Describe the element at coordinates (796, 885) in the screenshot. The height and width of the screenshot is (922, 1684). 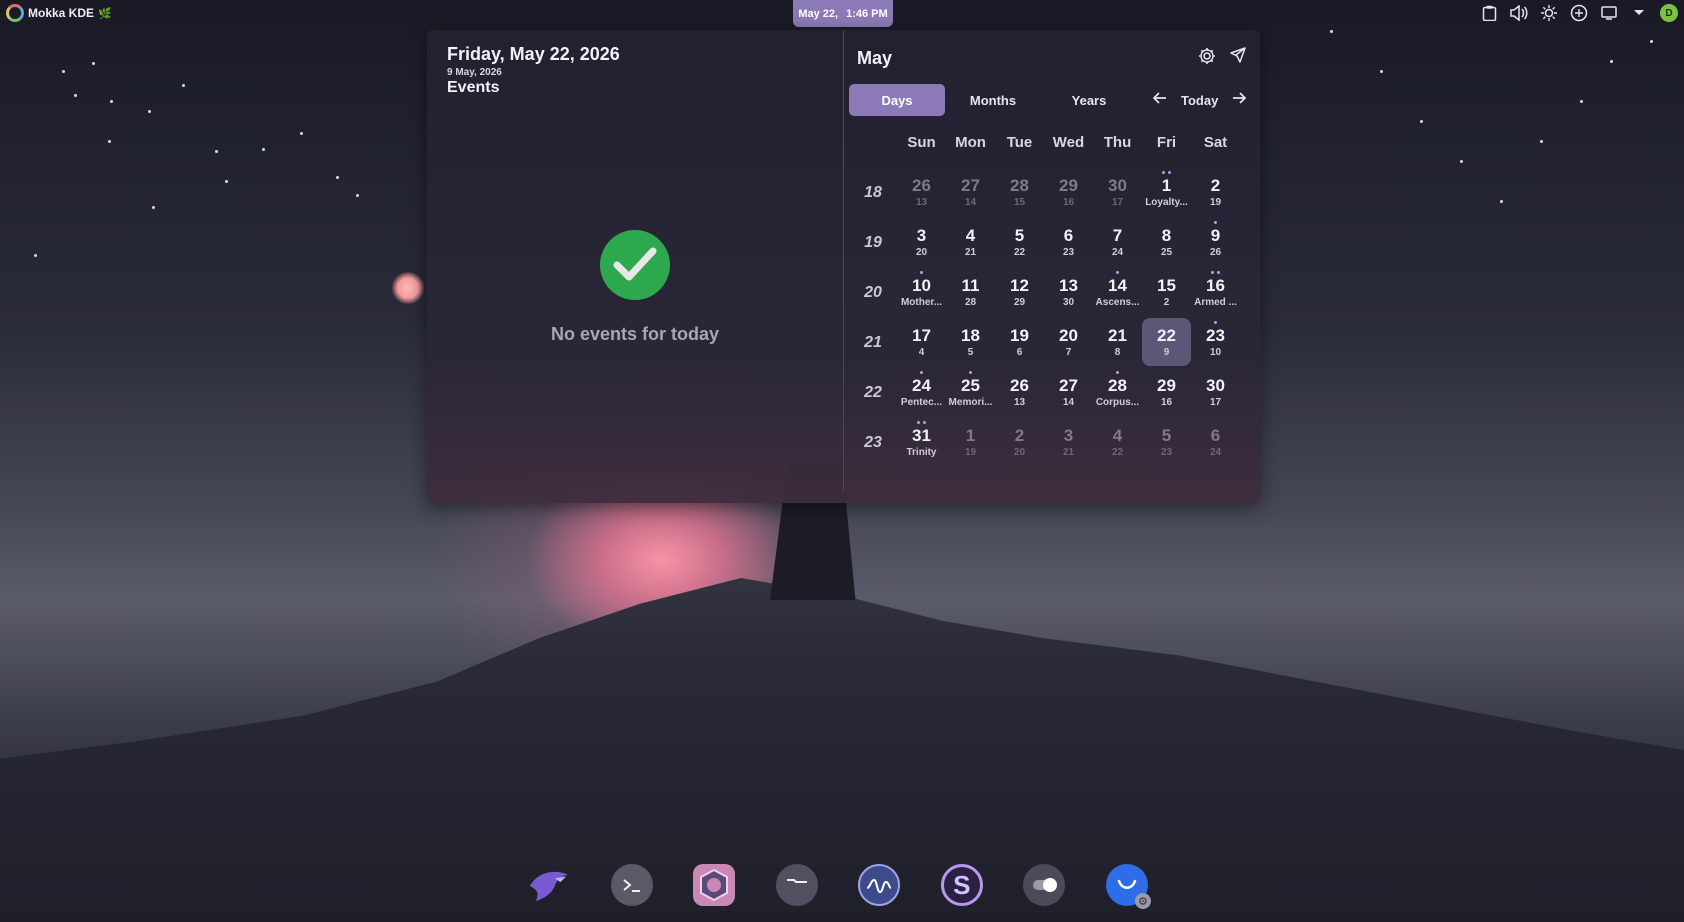
I see `files-app` at that location.